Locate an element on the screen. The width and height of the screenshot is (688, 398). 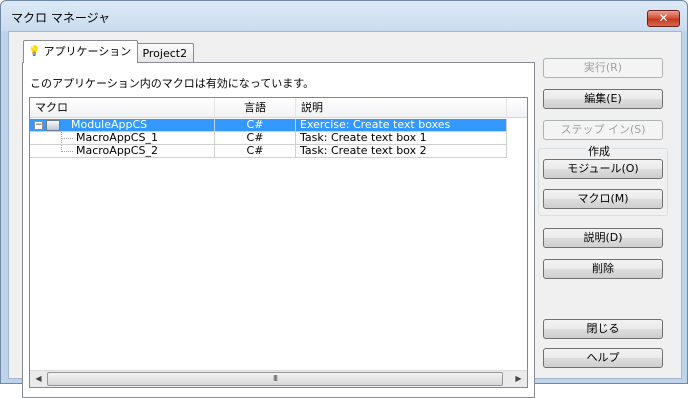
module-button: モジュール(O) is located at coordinates (603, 169).